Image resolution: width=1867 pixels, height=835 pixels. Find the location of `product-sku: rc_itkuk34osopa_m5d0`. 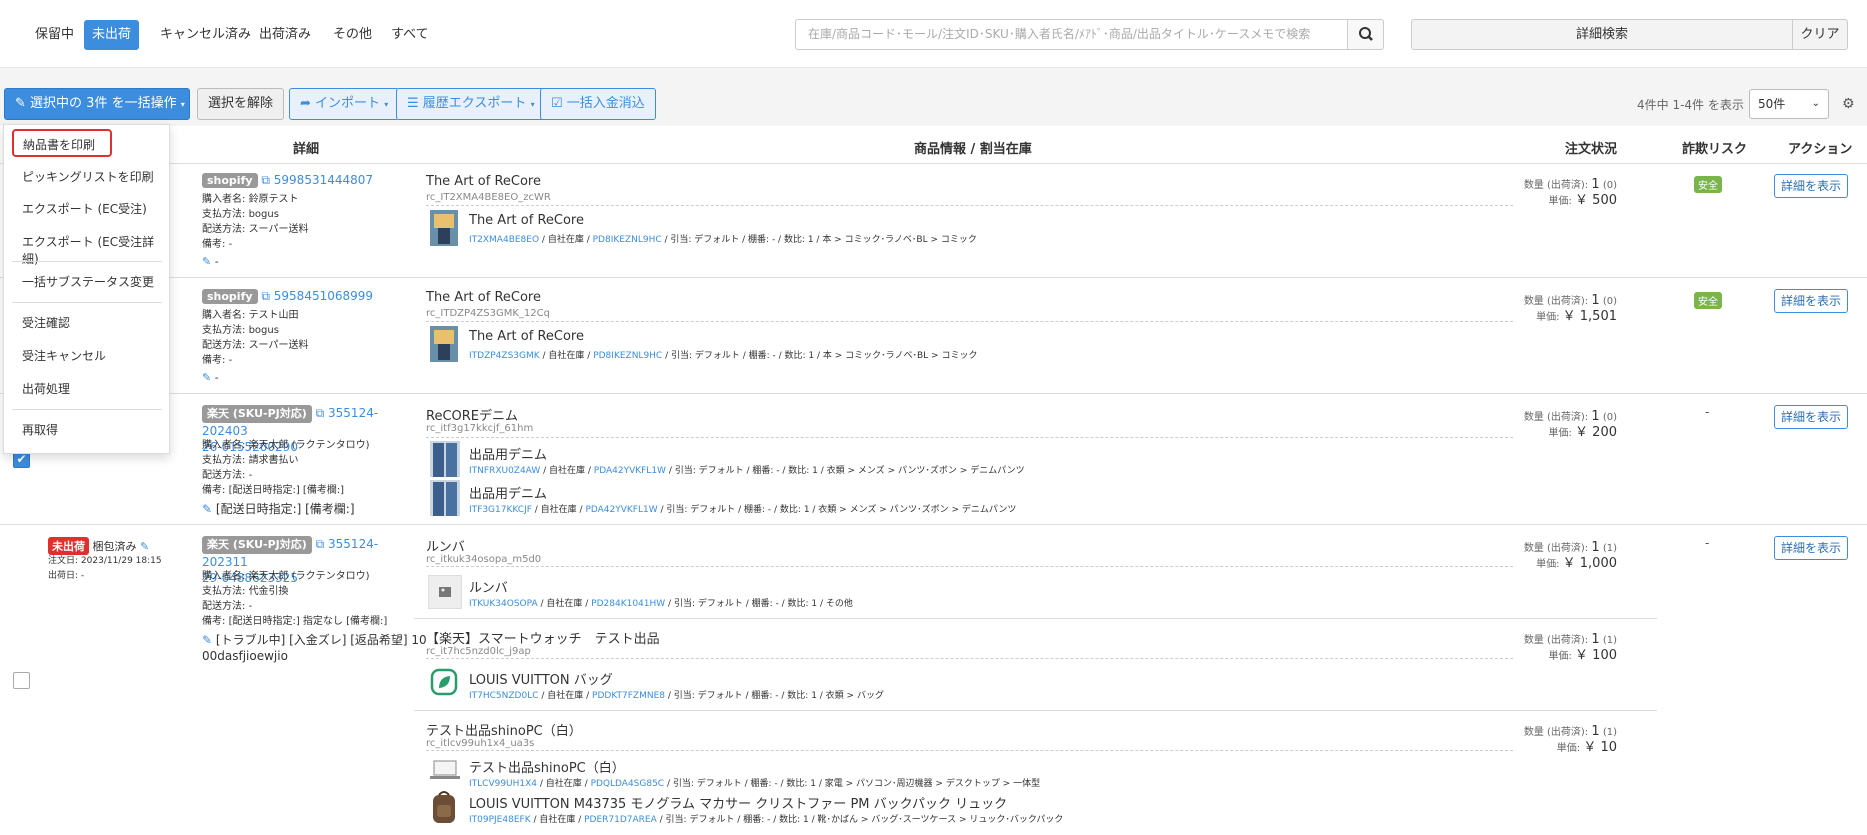

product-sku: rc_itkuk34osopa_m5d0 is located at coordinates (484, 559).